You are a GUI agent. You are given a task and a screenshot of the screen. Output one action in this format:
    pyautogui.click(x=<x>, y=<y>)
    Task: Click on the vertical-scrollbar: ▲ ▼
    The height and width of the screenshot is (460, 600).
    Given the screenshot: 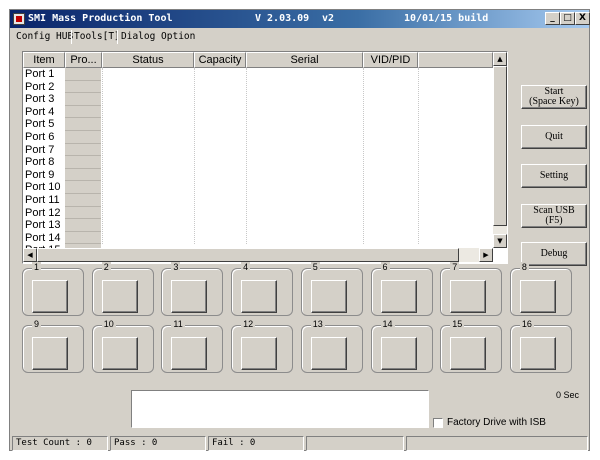 What is the action you would take?
    pyautogui.click(x=500, y=150)
    